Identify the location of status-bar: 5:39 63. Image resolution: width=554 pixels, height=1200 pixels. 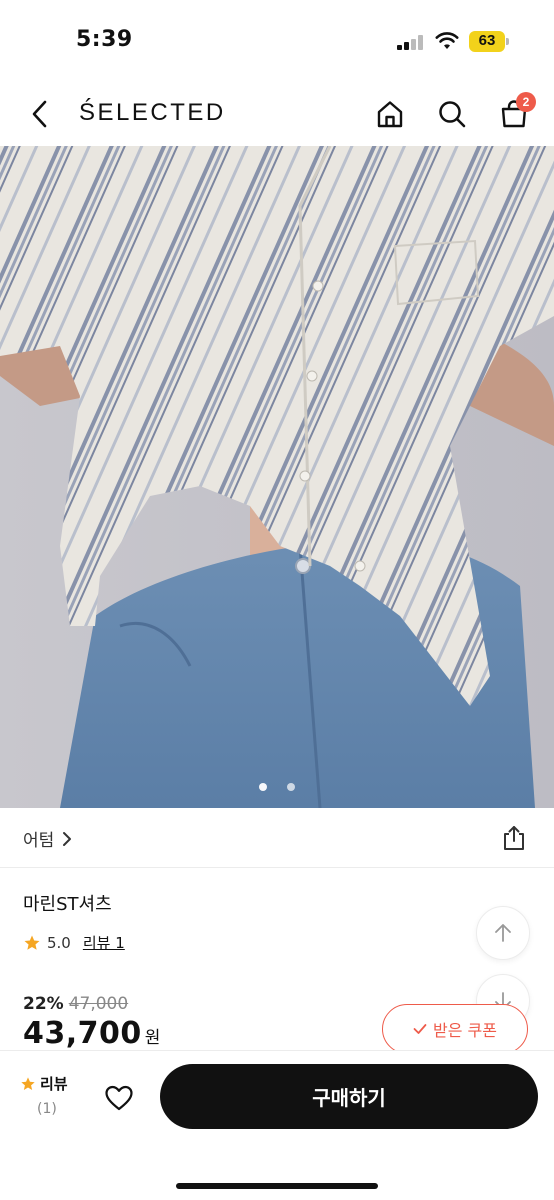
(277, 42).